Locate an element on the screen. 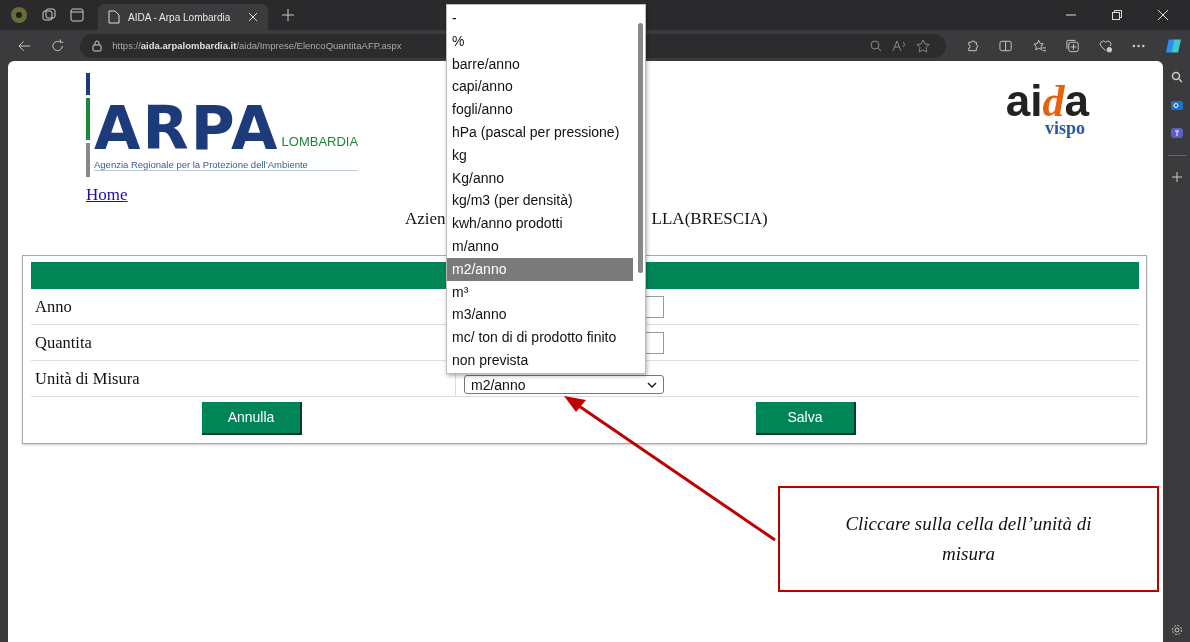  zoom-icon is located at coordinates (876, 45).